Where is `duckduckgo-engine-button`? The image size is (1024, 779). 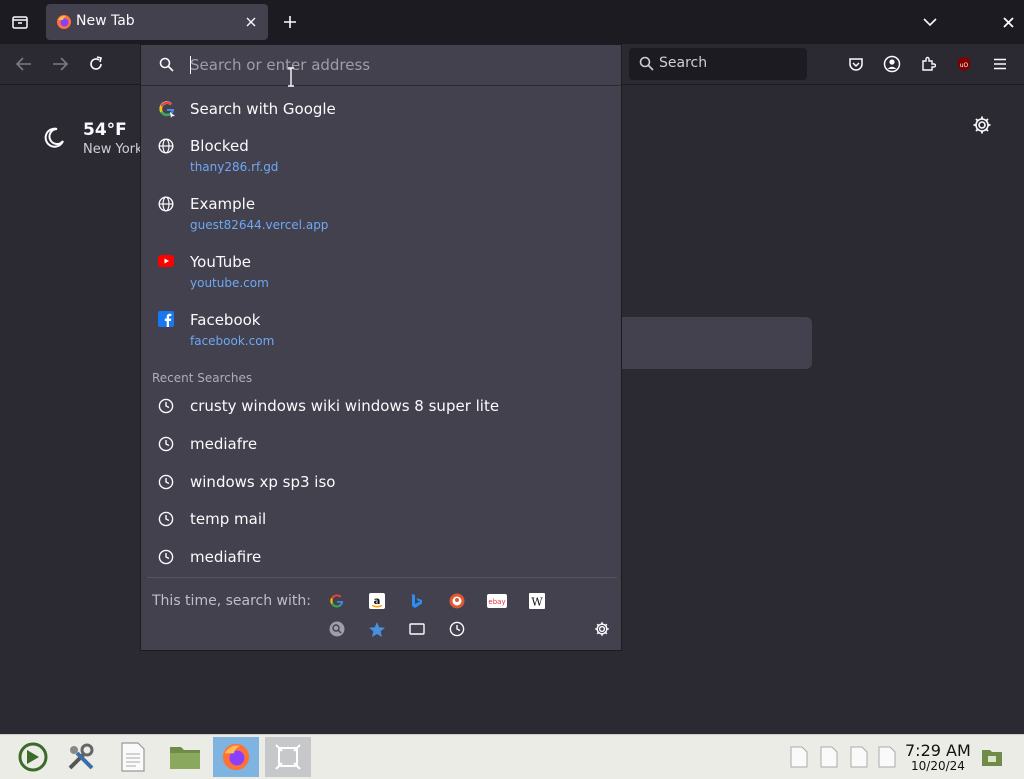 duckduckgo-engine-button is located at coordinates (457, 601).